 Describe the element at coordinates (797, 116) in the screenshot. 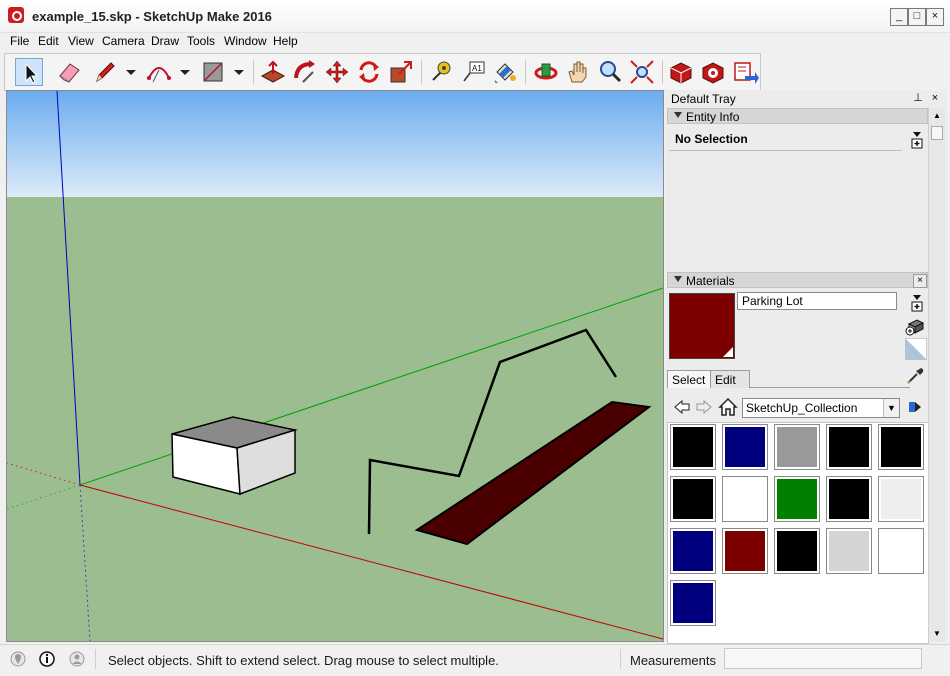

I see `entity-info-header: Entity Info` at that location.